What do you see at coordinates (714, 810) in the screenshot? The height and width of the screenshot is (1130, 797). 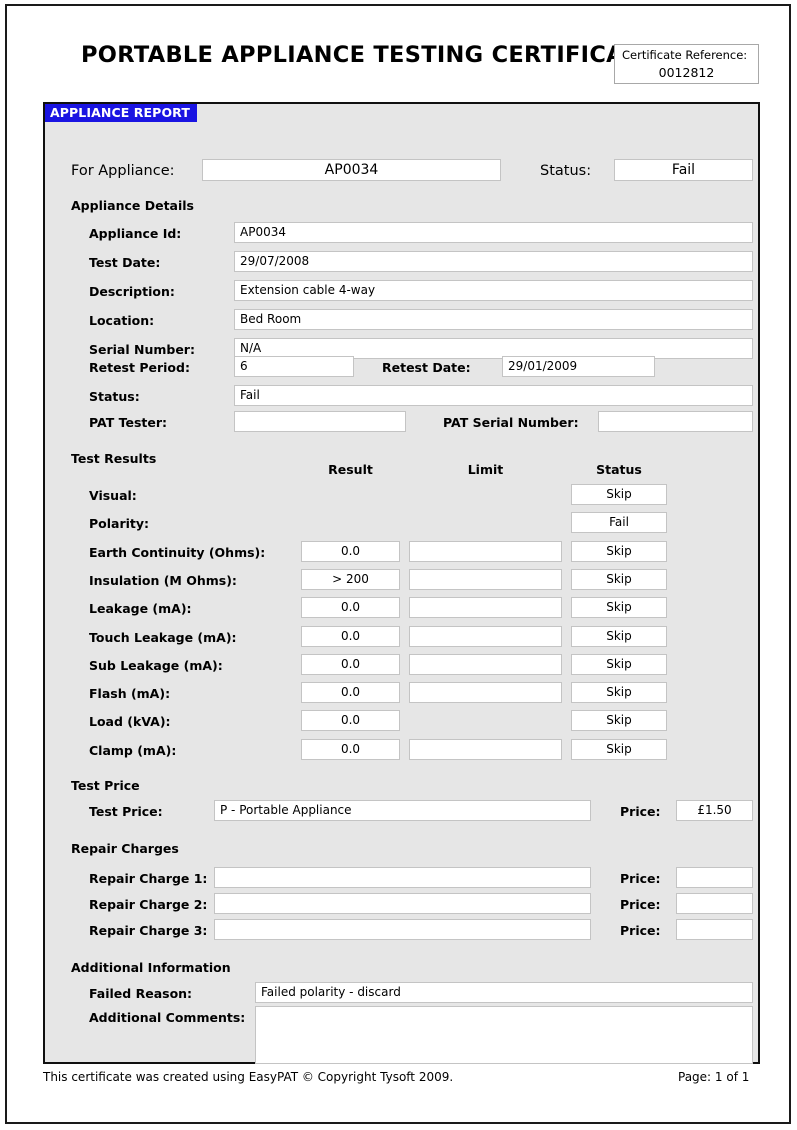 I see `test-price-price-value: £1.50` at bounding box center [714, 810].